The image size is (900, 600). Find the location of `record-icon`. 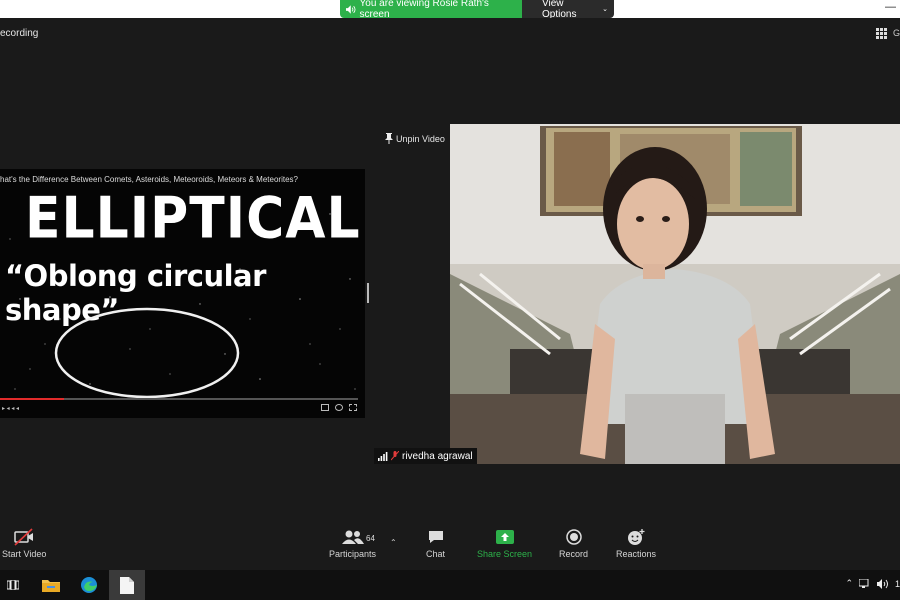

record-icon is located at coordinates (573, 537).